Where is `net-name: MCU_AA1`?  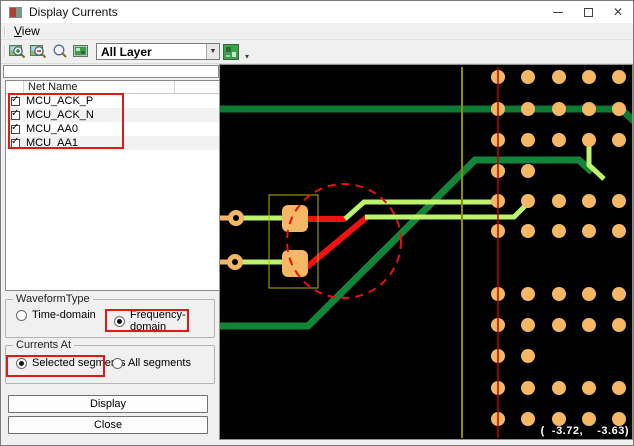
net-name: MCU_AA1 is located at coordinates (52, 143).